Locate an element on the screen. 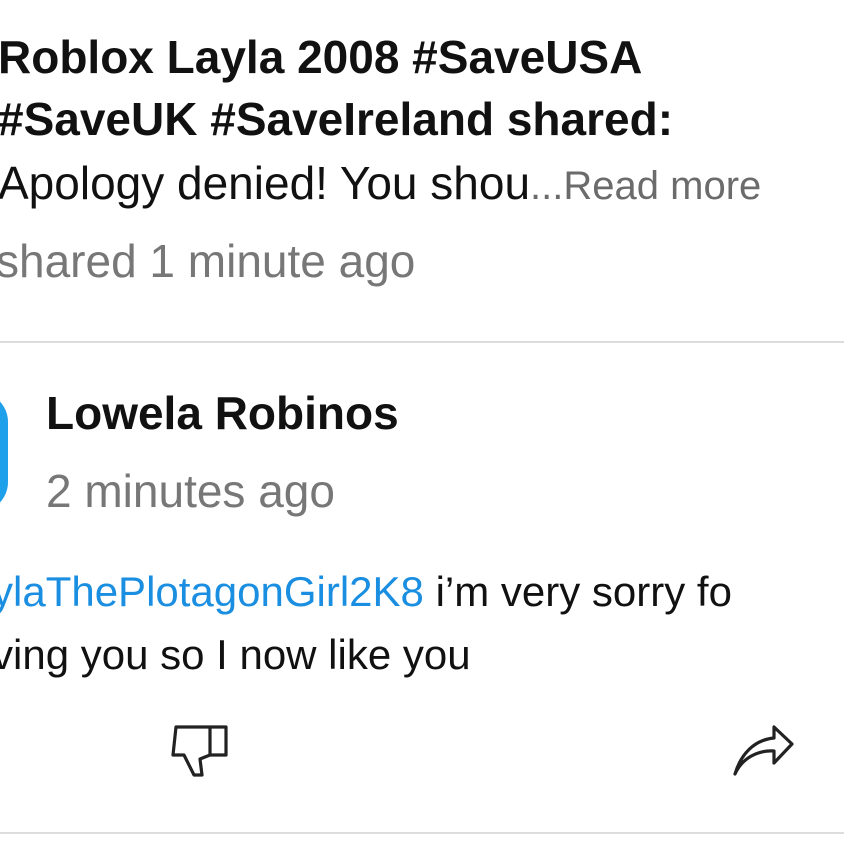 This screenshot has height=844, width=844. shared-post-body: Apology denied! You shou...Read more is located at coordinates (380, 184).